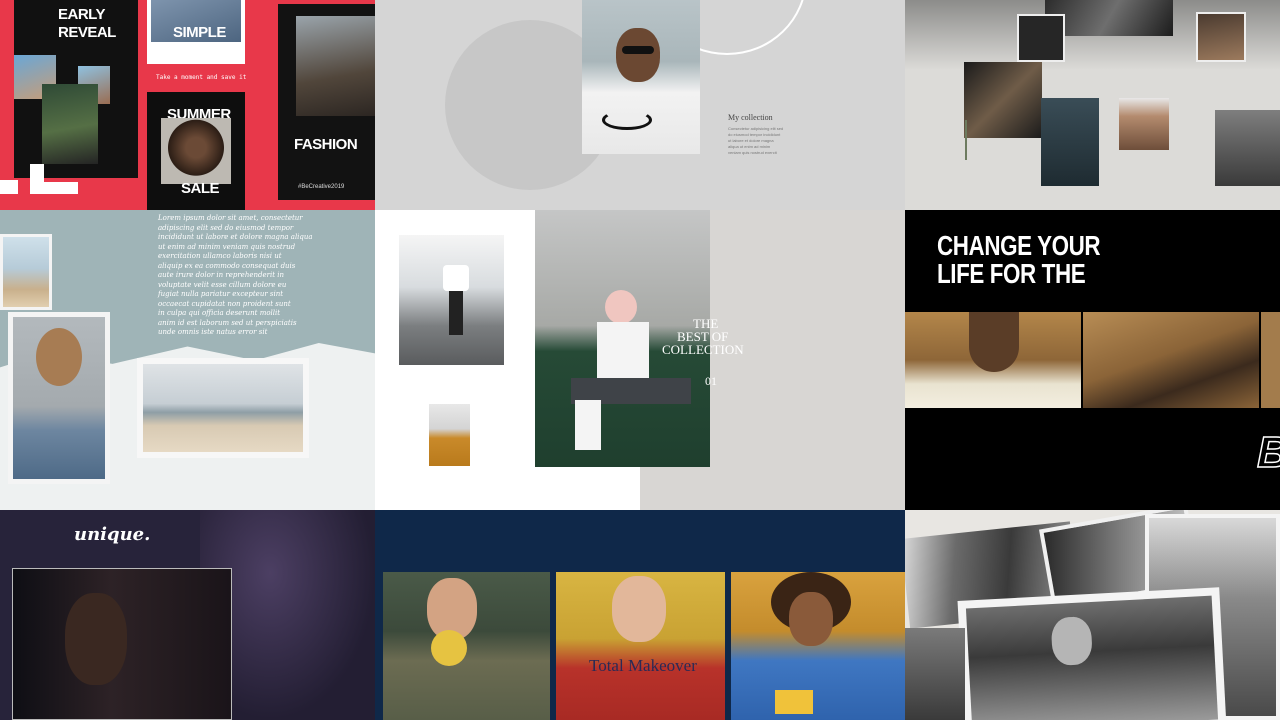 Image resolution: width=1280 pixels, height=720 pixels. I want to click on photo-partial, so click(1270, 360).